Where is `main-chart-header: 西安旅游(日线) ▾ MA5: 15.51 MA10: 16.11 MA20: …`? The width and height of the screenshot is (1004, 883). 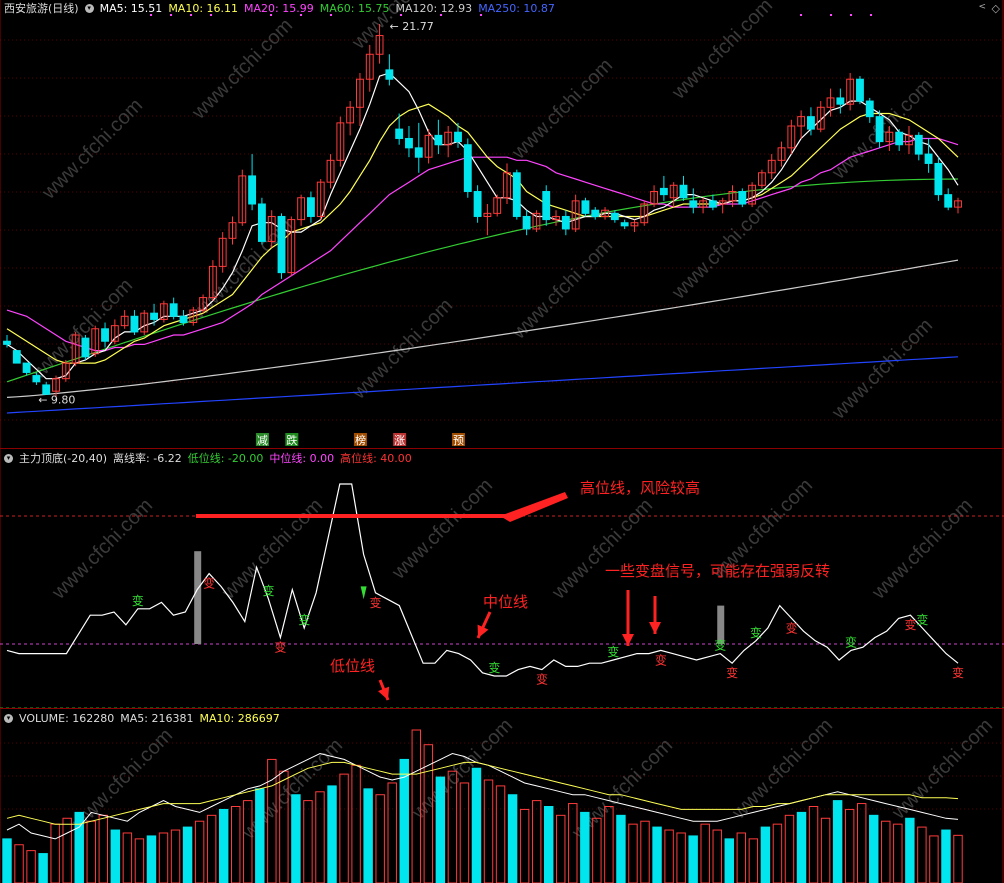 main-chart-header: 西安旅游(日线) ▾ MA5: 15.51 MA10: 16.11 MA20: … is located at coordinates (279, 8).